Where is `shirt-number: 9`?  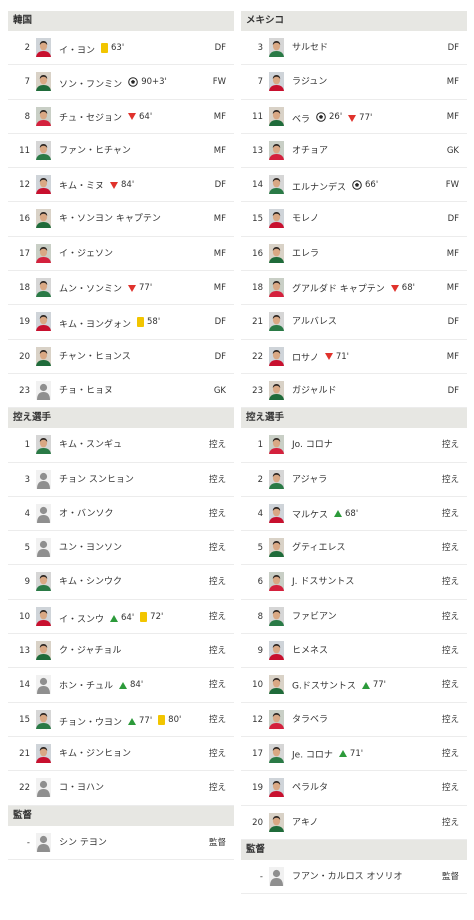 shirt-number: 9 is located at coordinates (260, 651).